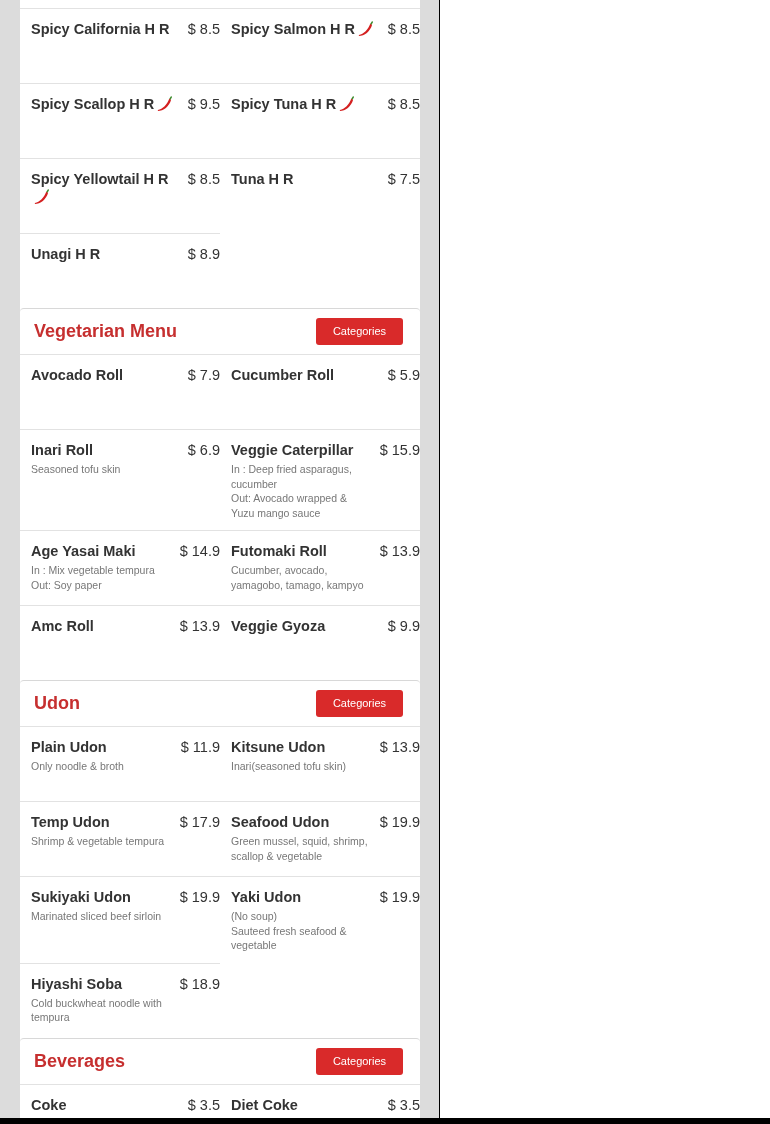  I want to click on section-title: Udon, so click(57, 703).